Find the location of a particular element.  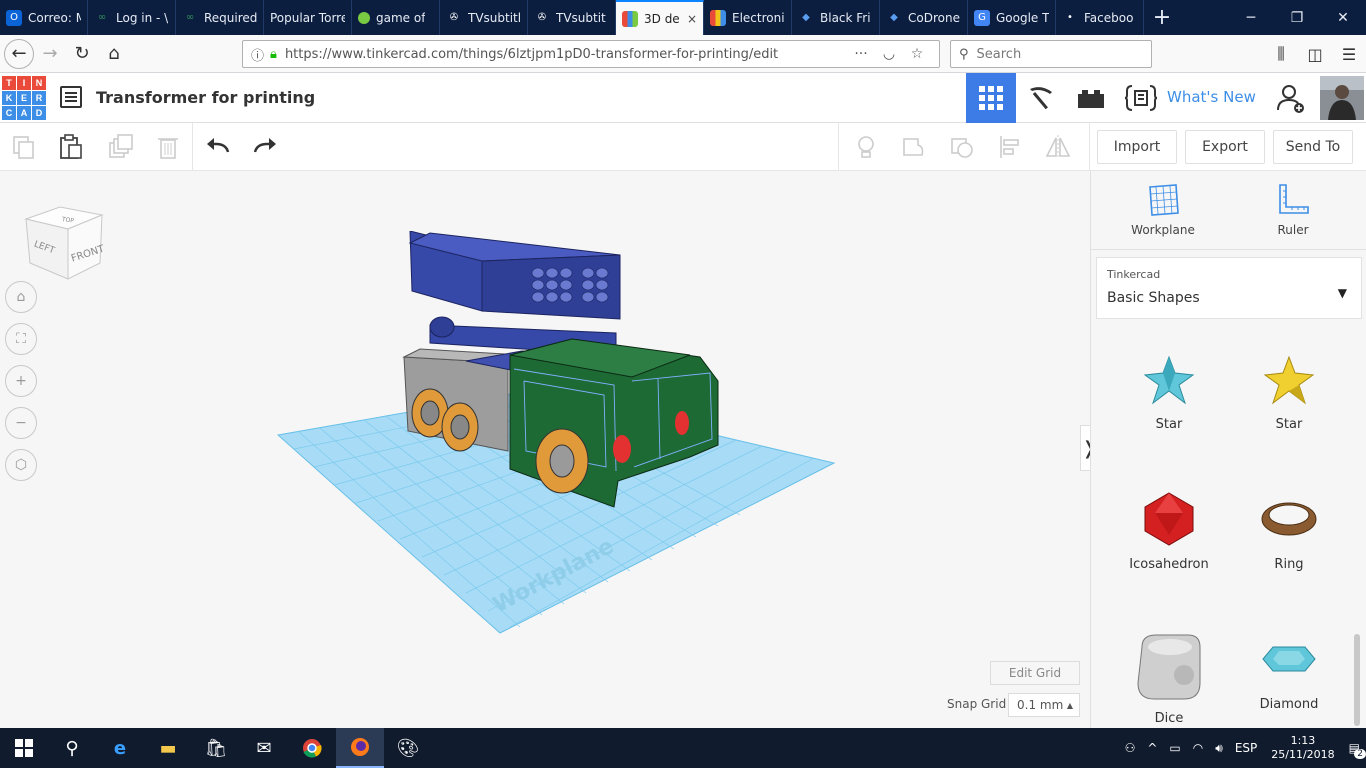

home-view-button: ⌂ is located at coordinates (21, 297).